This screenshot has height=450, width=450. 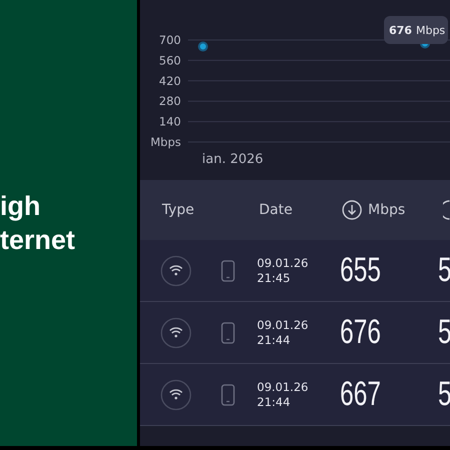 What do you see at coordinates (178, 210) in the screenshot?
I see `column-header: Type` at bounding box center [178, 210].